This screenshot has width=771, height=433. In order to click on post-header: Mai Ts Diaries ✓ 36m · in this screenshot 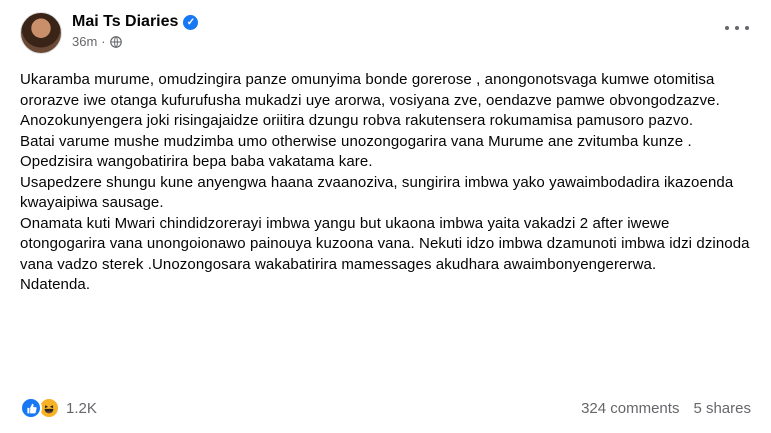, I will do `click(109, 33)`.